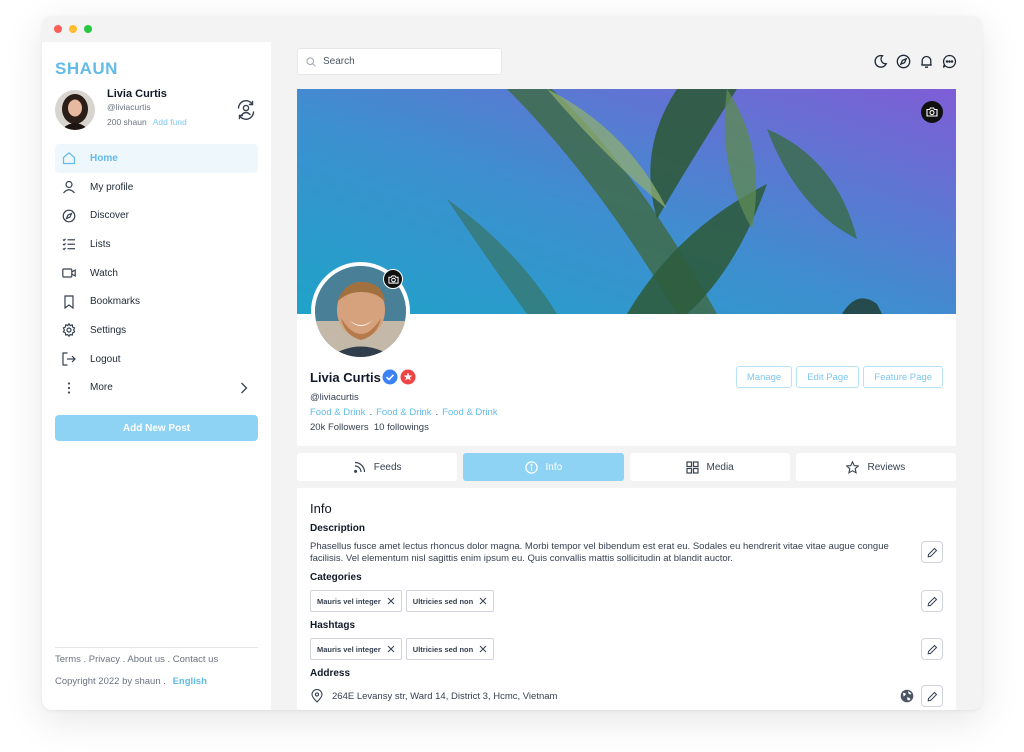  Describe the element at coordinates (104, 659) in the screenshot. I see `privacy-link: Privacy` at that location.